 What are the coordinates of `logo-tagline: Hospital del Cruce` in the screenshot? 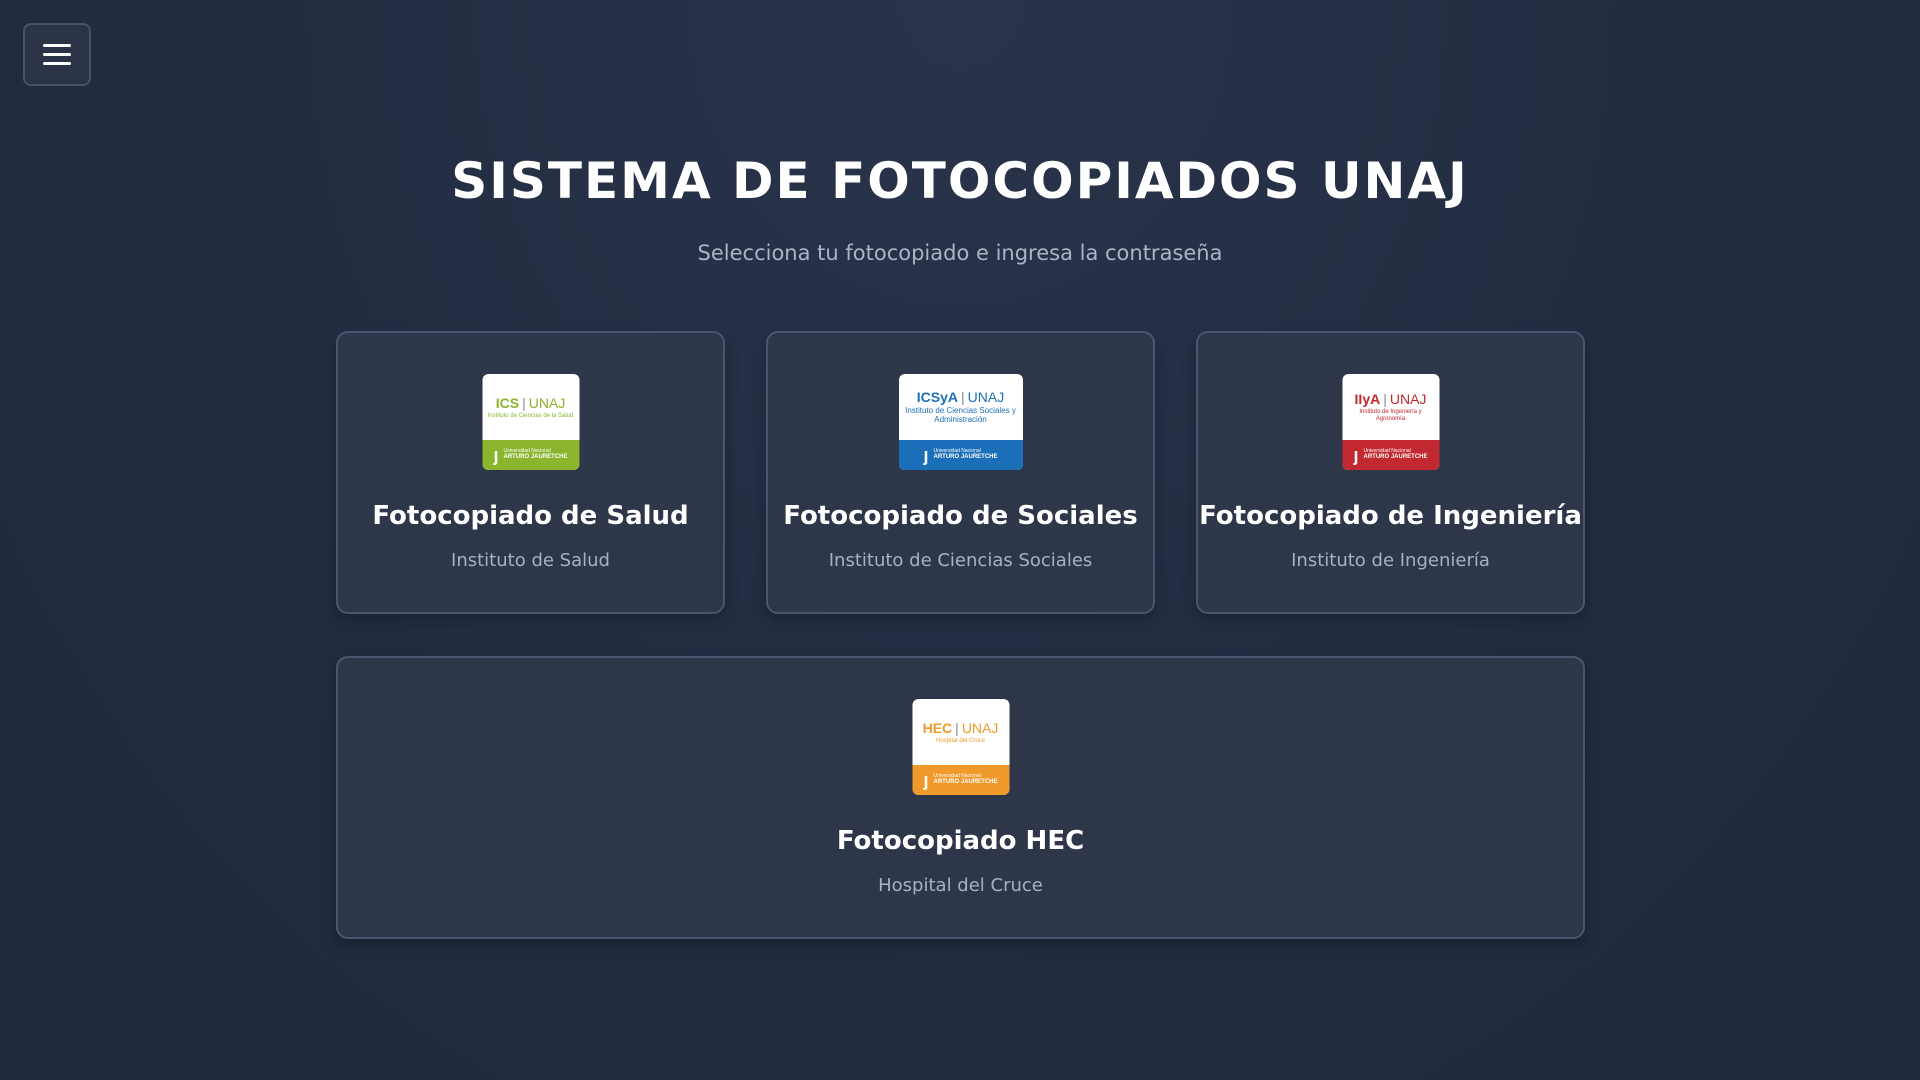 It's located at (960, 740).